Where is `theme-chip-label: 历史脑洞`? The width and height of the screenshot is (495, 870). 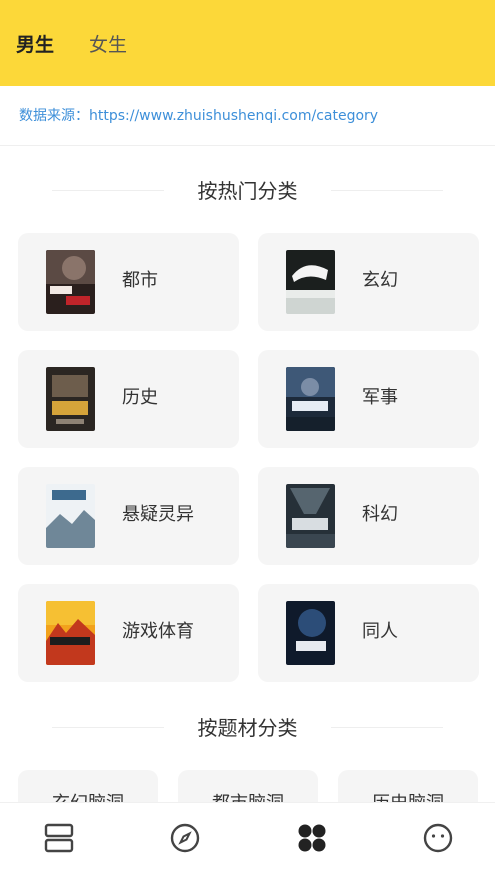 theme-chip-label: 历史脑洞 is located at coordinates (408, 797).